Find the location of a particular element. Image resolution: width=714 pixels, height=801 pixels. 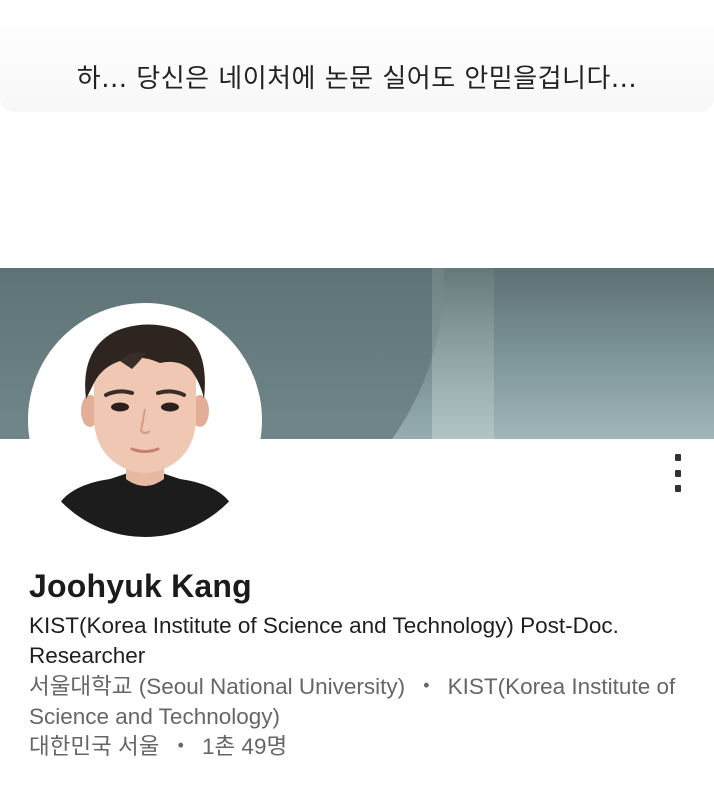

profile-location: 대한민국 서울 ・ 1촌 49명 is located at coordinates (359, 747).